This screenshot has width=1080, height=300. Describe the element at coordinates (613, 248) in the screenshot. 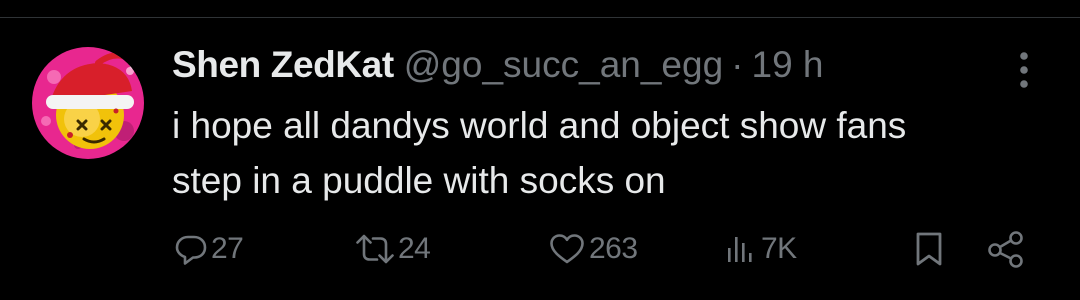

I see `like-count: 263` at that location.